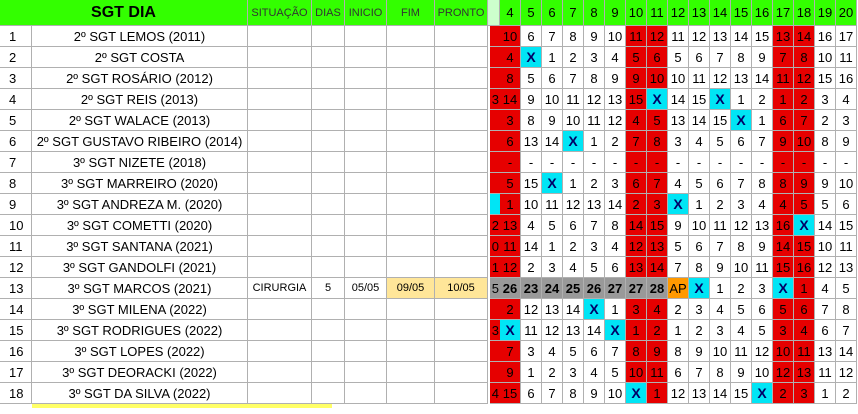  Describe the element at coordinates (636, 141) in the screenshot. I see `day-cell-10: 7` at that location.